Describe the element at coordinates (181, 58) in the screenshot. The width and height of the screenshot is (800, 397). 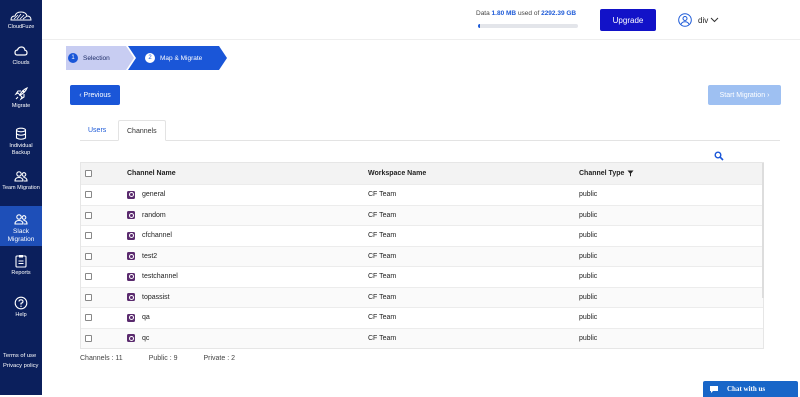
I see `step-label: Map & Migrate` at that location.